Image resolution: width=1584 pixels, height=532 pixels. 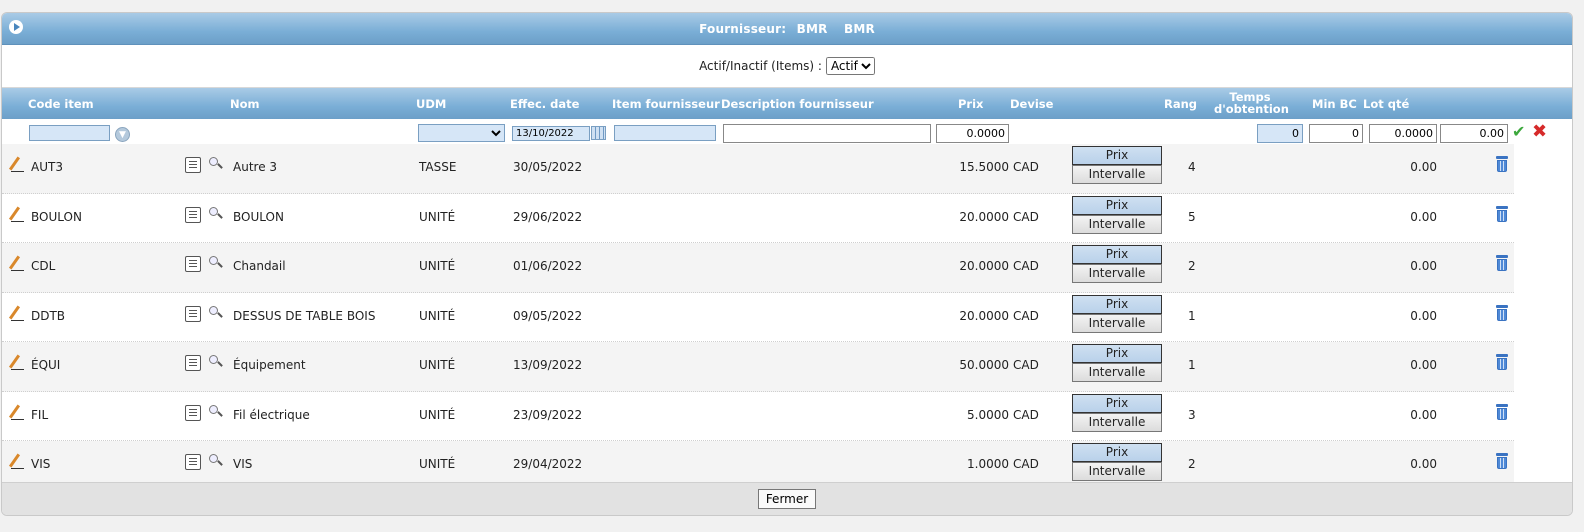 I want to click on confirm-check-icon: ✔, so click(x=1518, y=131).